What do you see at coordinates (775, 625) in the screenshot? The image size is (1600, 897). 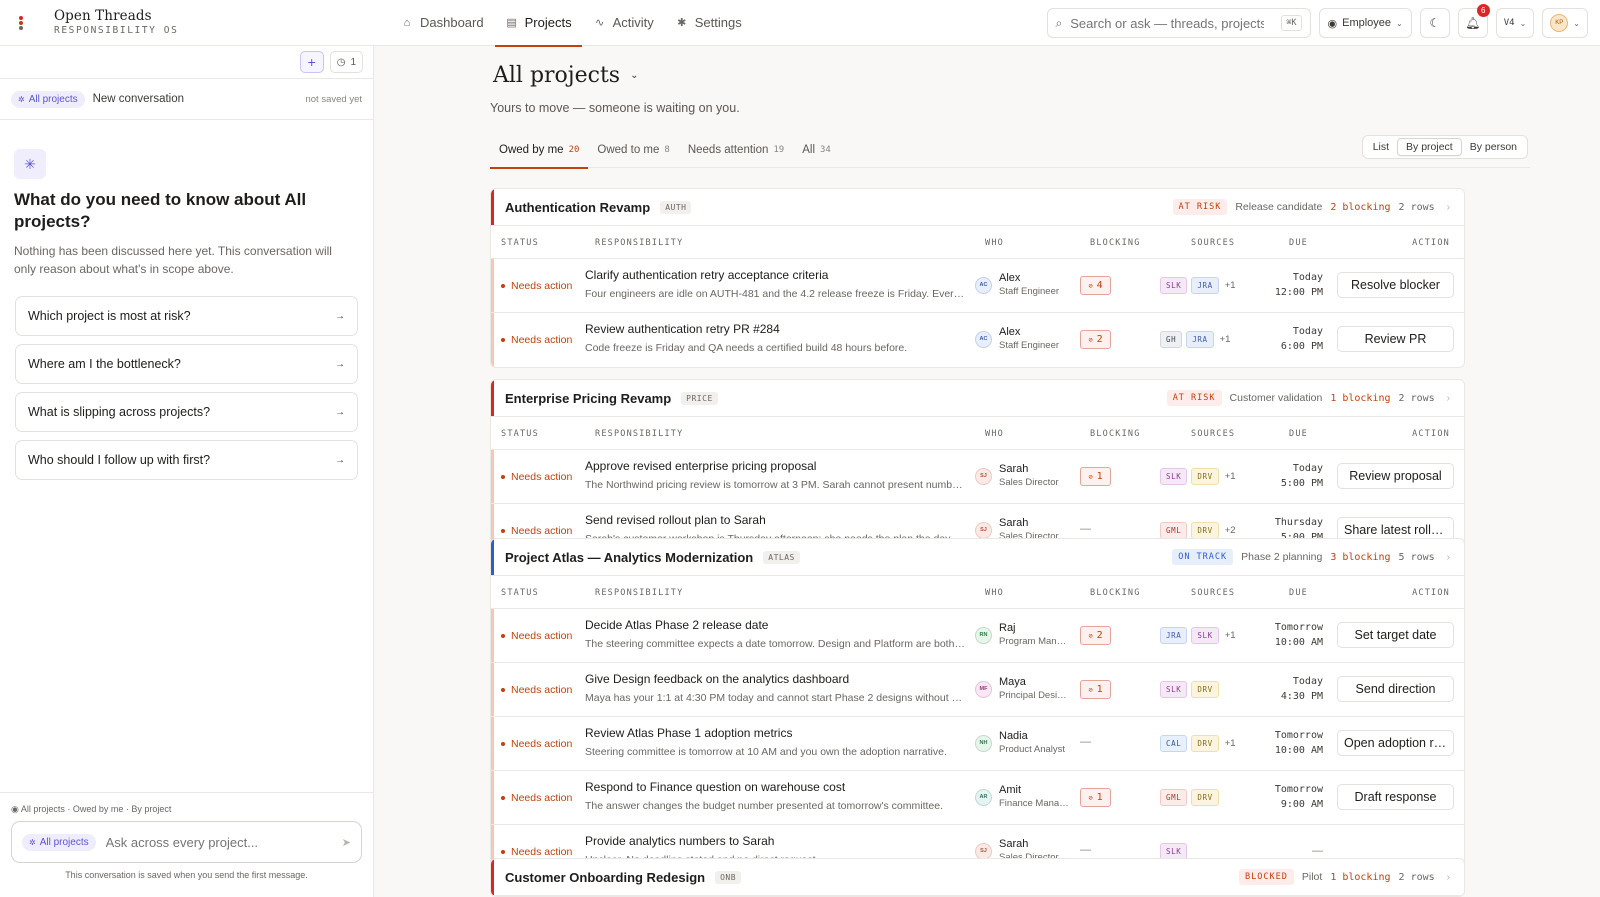 I see `row-title: Decide Atlas Phase 2 release date` at bounding box center [775, 625].